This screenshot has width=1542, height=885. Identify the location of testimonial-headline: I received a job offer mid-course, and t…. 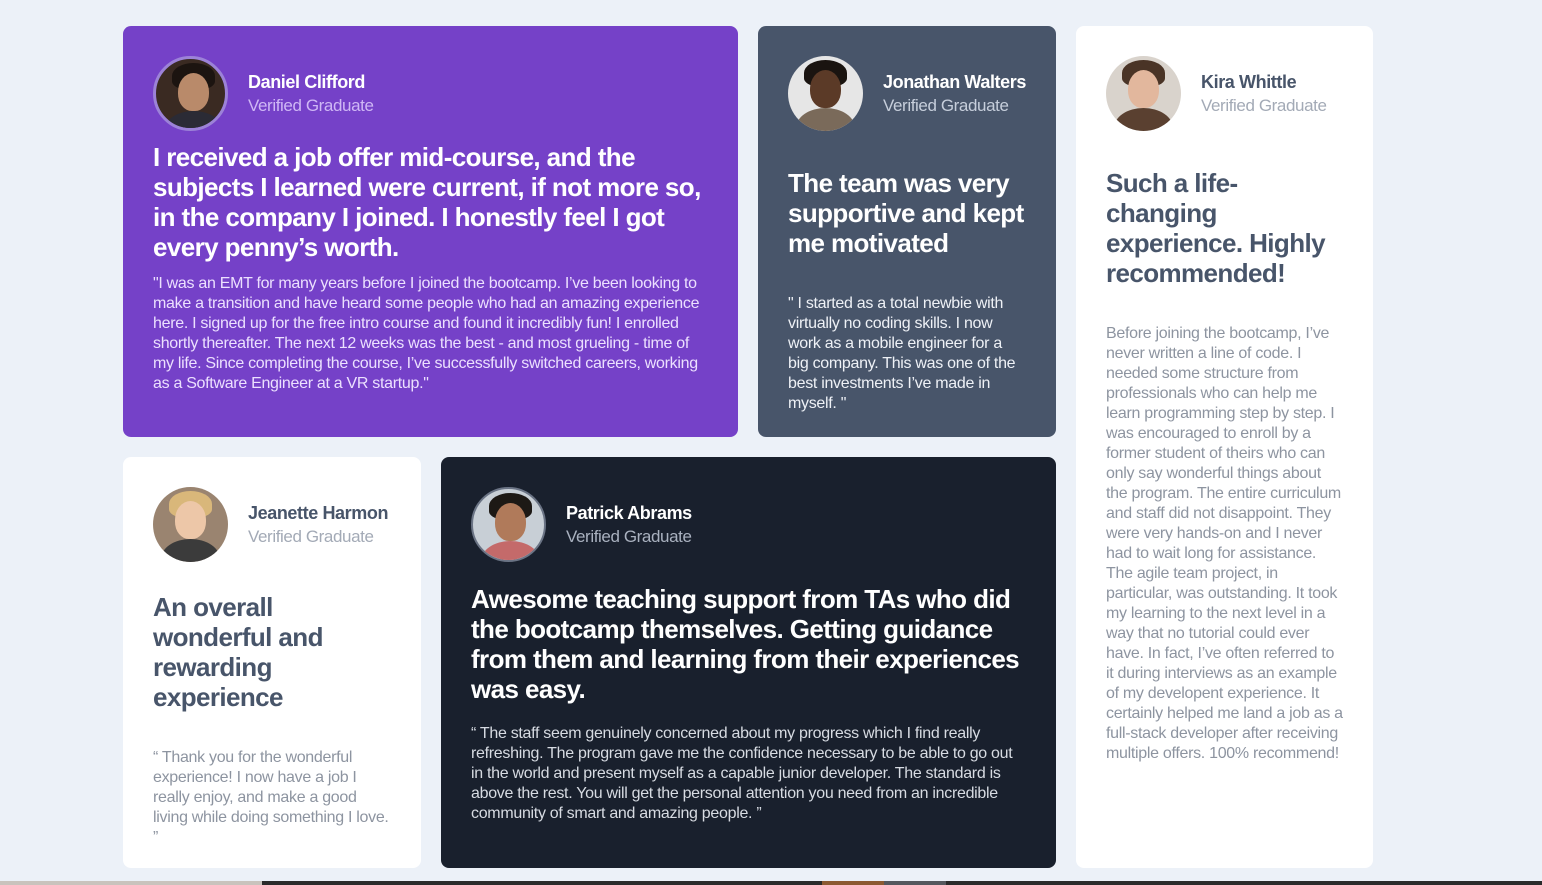
(427, 202).